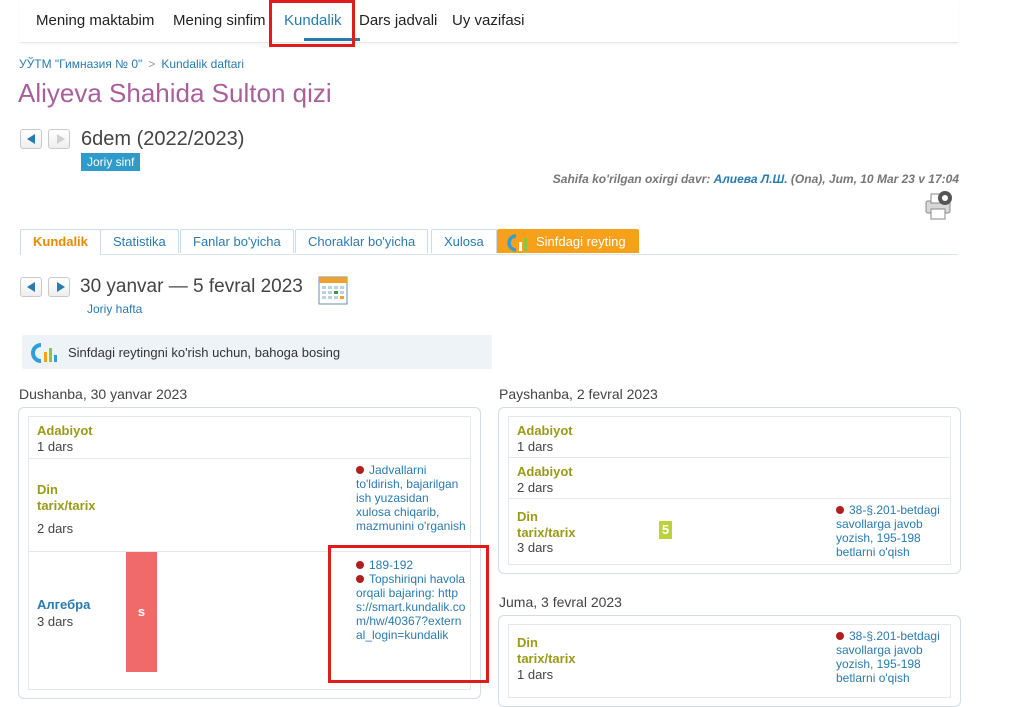  Describe the element at coordinates (398, 20) in the screenshot. I see `nav-schedule: Dars jadvali` at that location.